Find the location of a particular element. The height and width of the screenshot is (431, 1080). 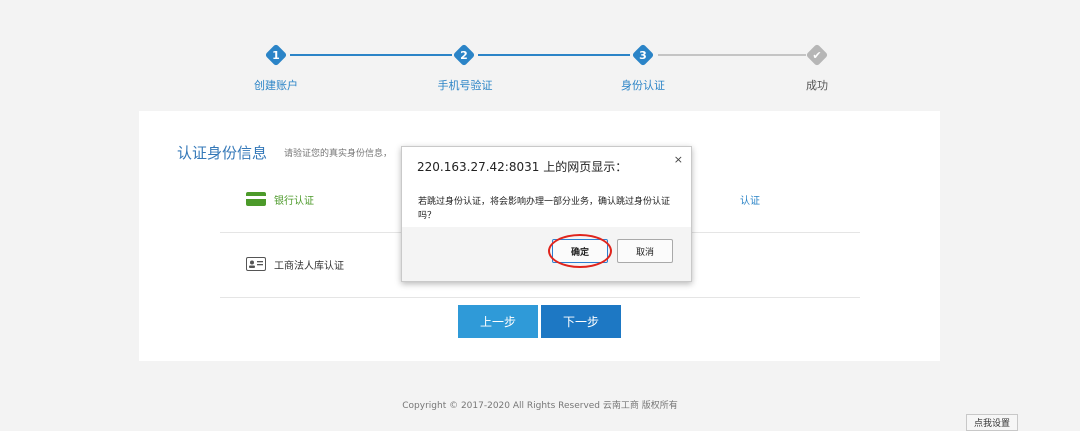

next-step-button: 下一步 is located at coordinates (581, 321).